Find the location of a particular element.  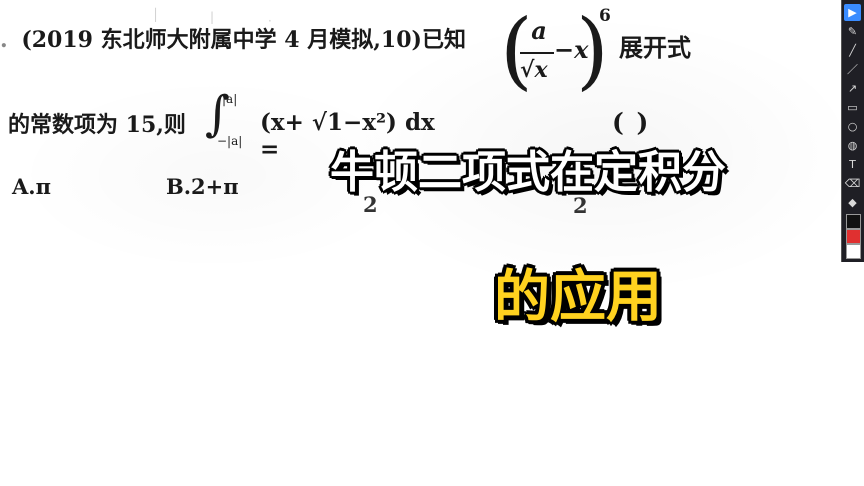

pen-icon: ✎ is located at coordinates (852, 31).